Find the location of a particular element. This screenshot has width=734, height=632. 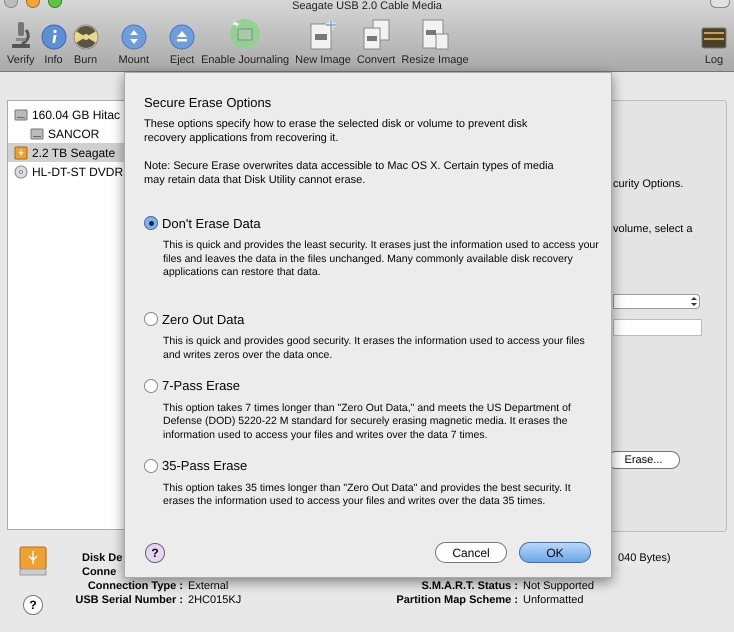

info-value: External is located at coordinates (209, 586).